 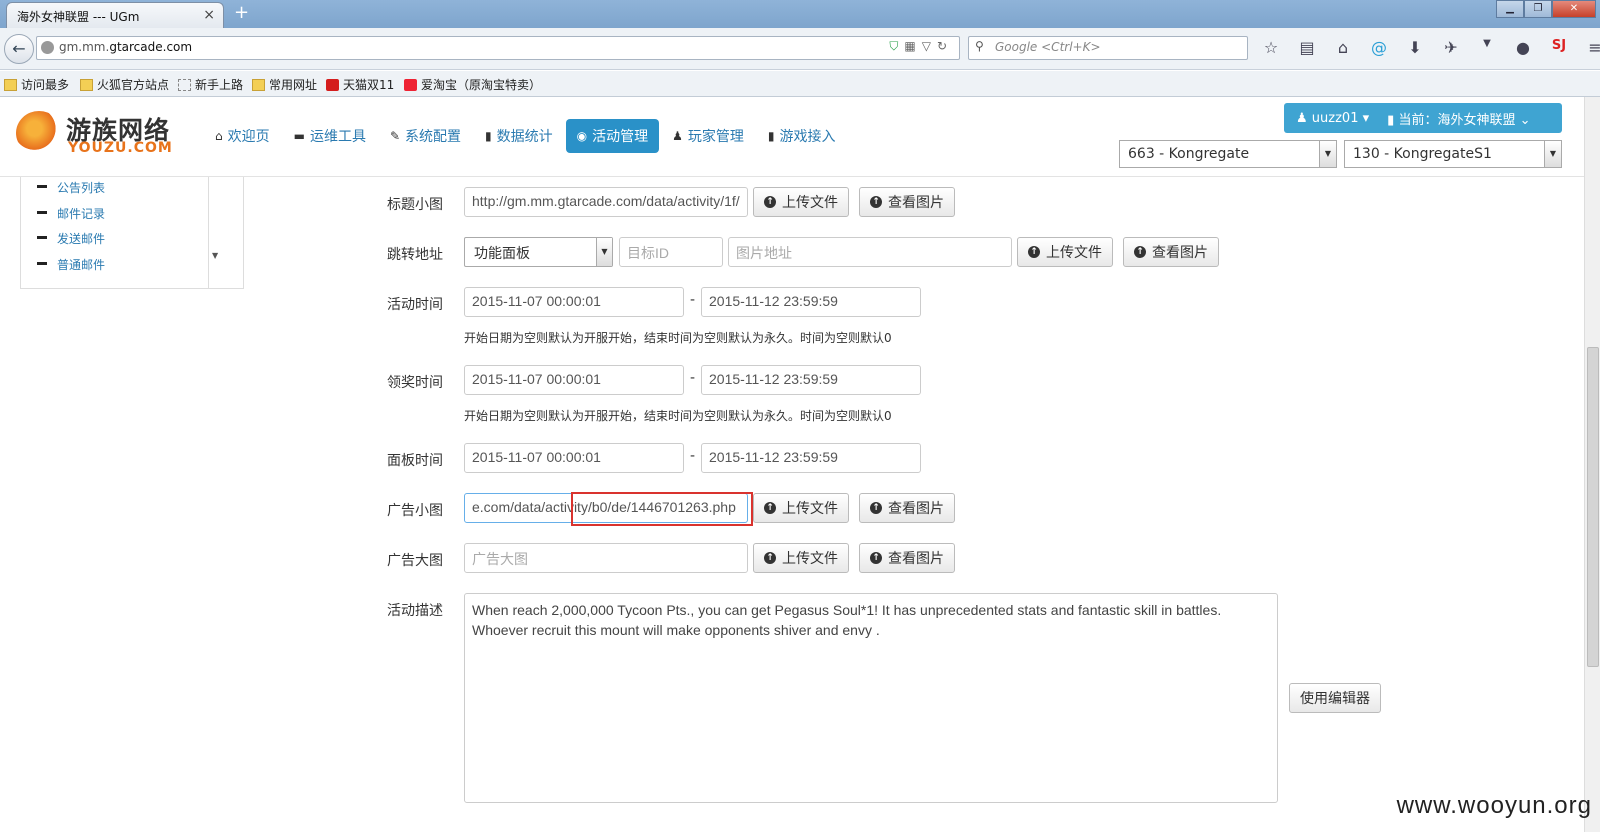 I want to click on globe-icon, so click(x=47, y=47).